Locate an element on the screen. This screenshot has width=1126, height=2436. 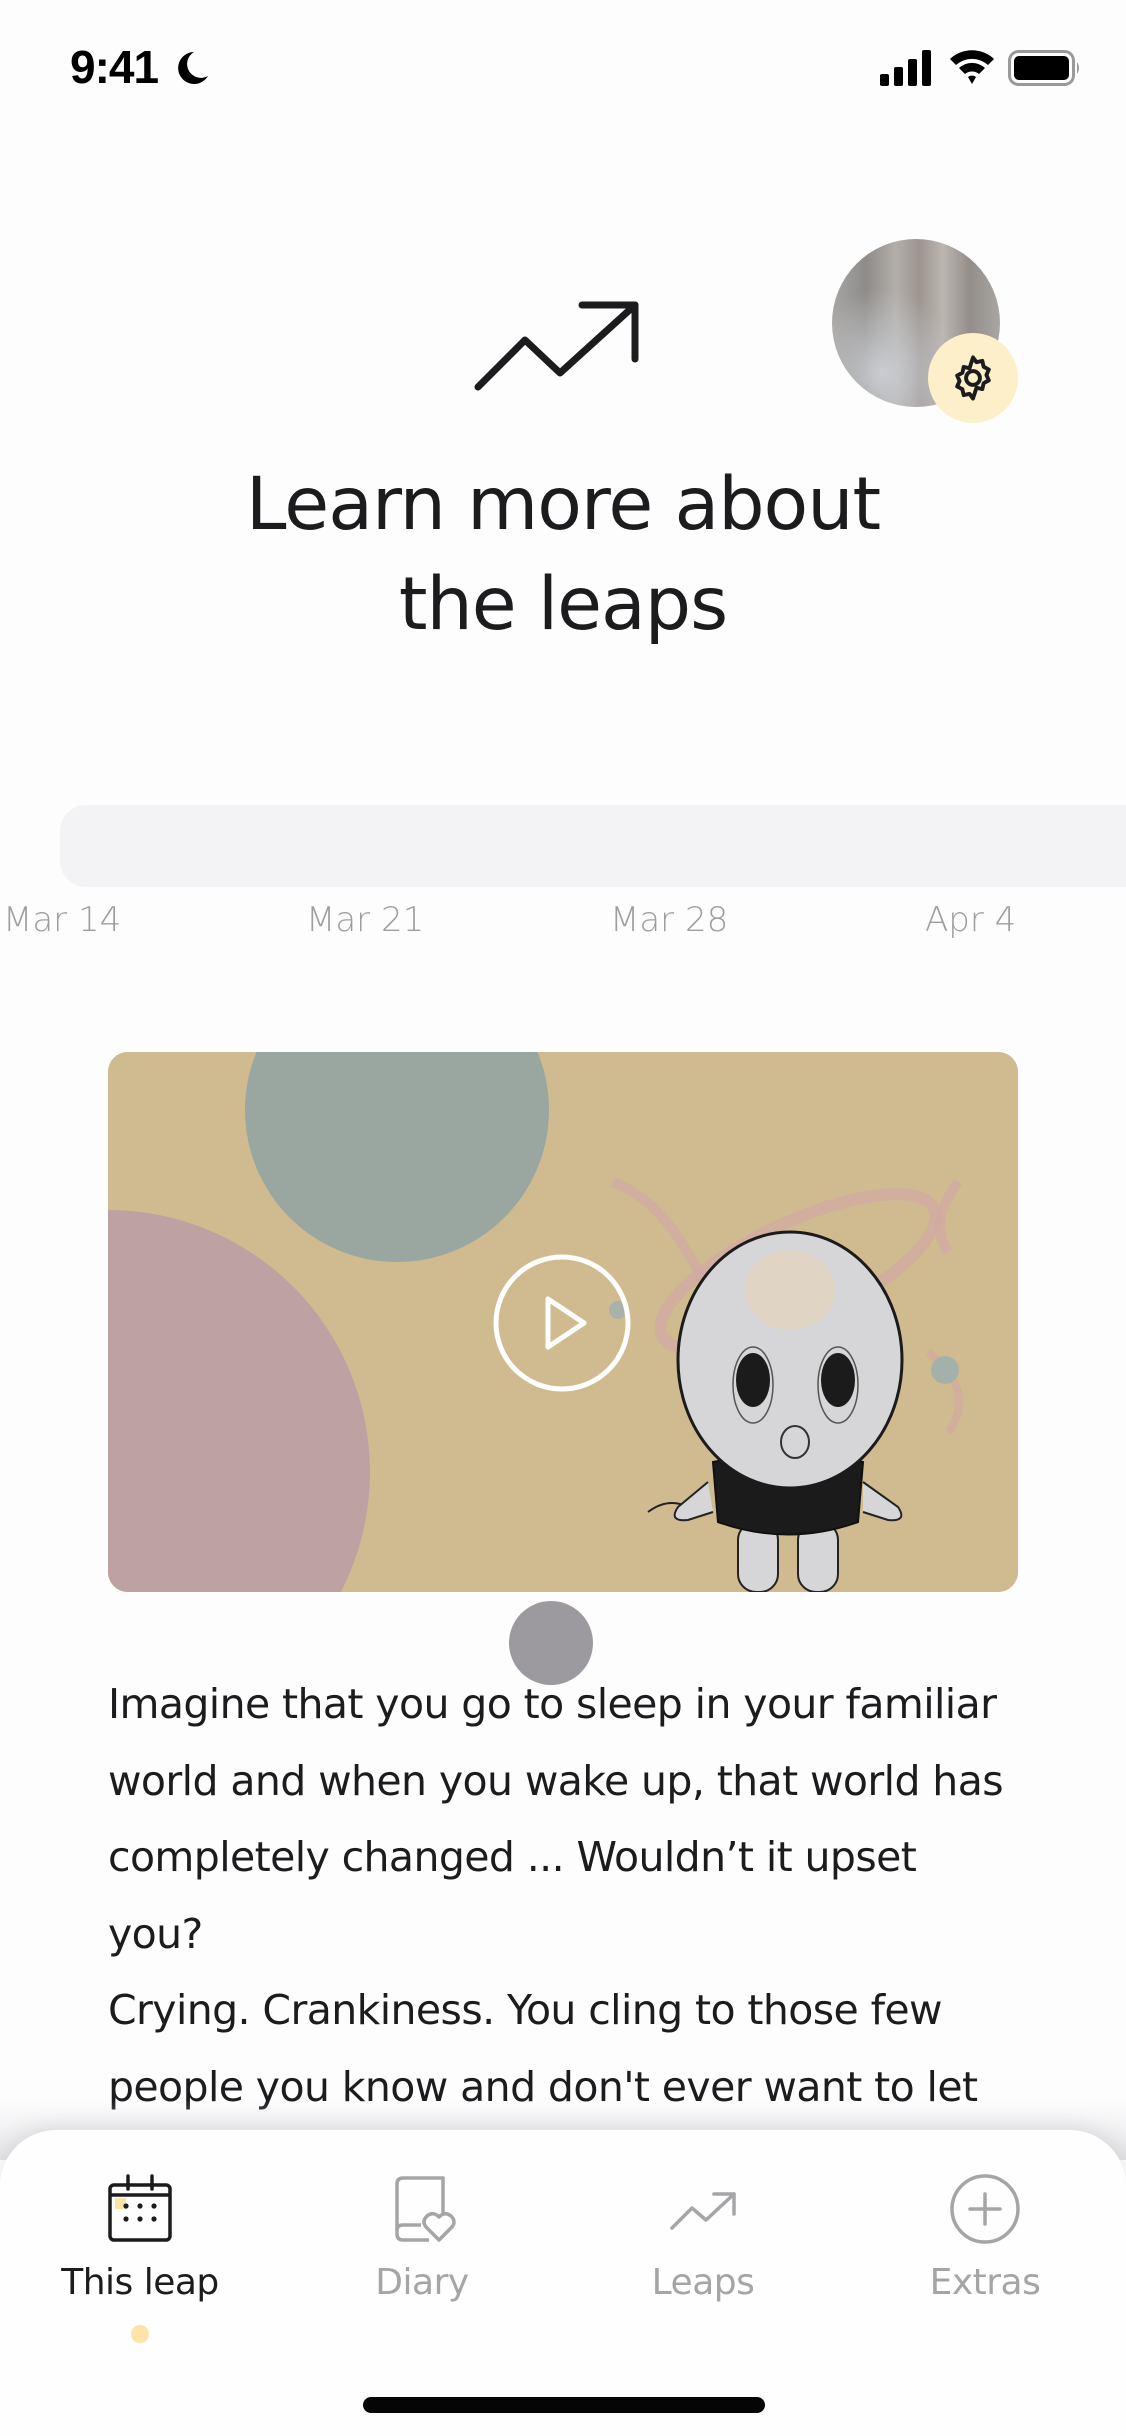
active-tab-indicator is located at coordinates (140, 2334).